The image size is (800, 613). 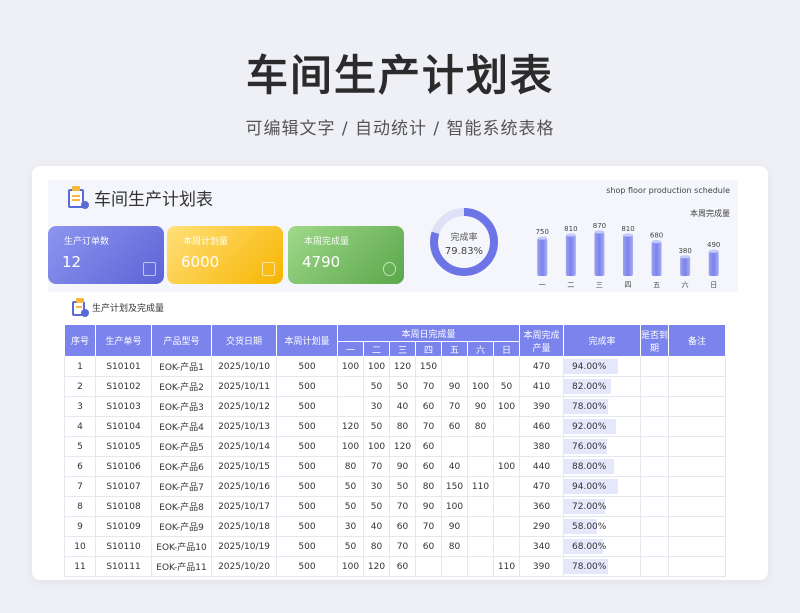 I want to click on table-cell: 1, so click(x=80, y=366).